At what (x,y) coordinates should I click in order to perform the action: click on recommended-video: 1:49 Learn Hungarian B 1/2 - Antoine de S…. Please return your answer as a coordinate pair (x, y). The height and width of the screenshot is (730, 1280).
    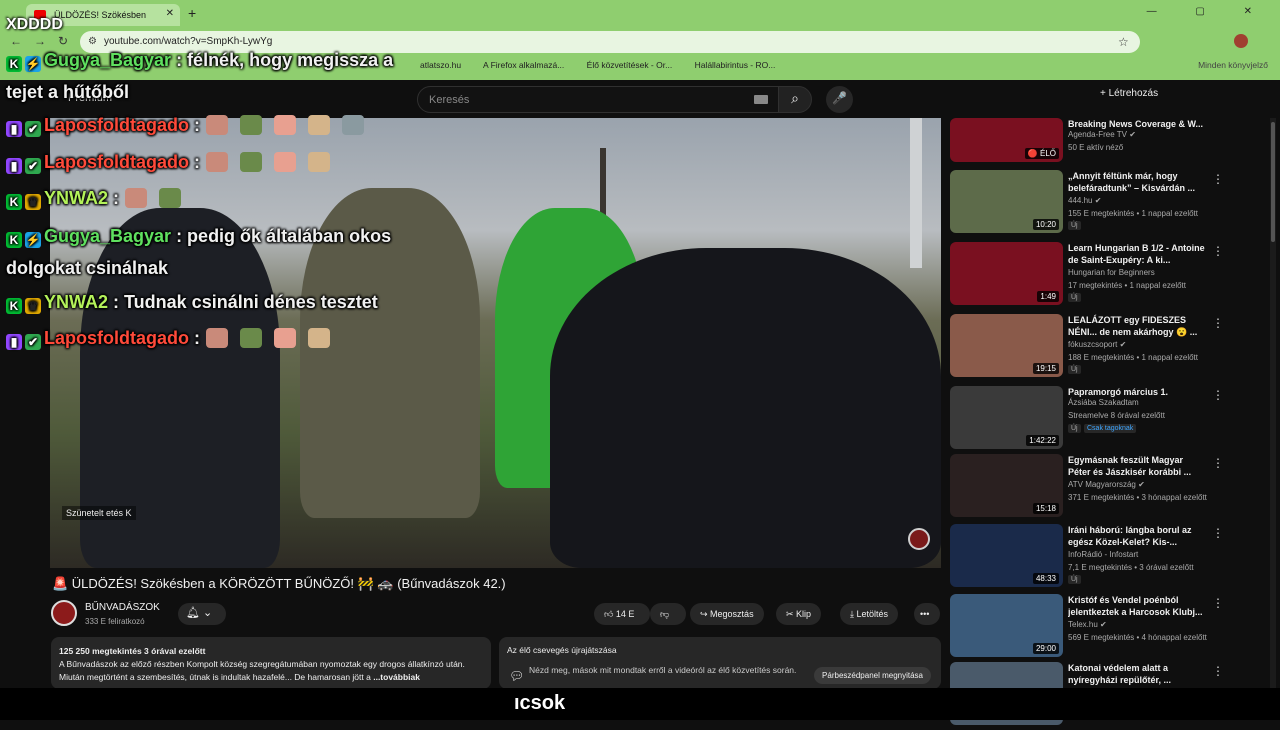
    Looking at the image, I should click on (1110, 276).